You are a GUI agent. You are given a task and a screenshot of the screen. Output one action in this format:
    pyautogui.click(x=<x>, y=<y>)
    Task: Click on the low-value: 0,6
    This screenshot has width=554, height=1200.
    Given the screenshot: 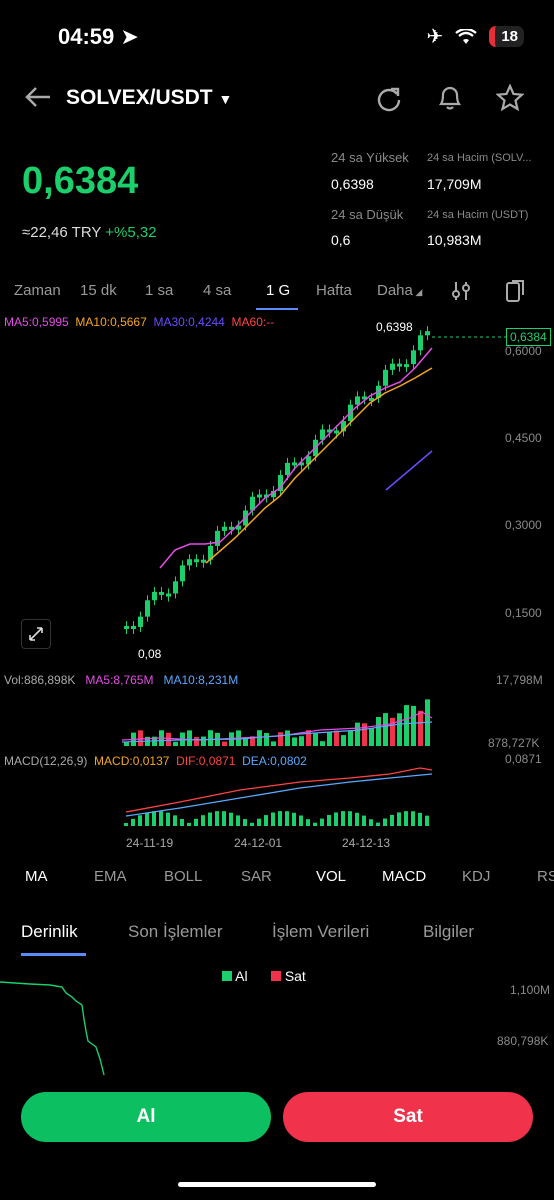 What is the action you would take?
    pyautogui.click(x=341, y=240)
    